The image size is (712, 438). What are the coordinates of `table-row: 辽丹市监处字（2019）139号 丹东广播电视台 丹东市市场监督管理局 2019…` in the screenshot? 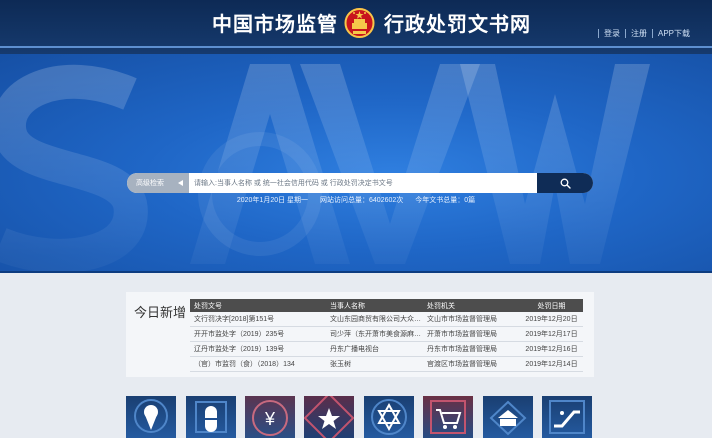 It's located at (386, 349).